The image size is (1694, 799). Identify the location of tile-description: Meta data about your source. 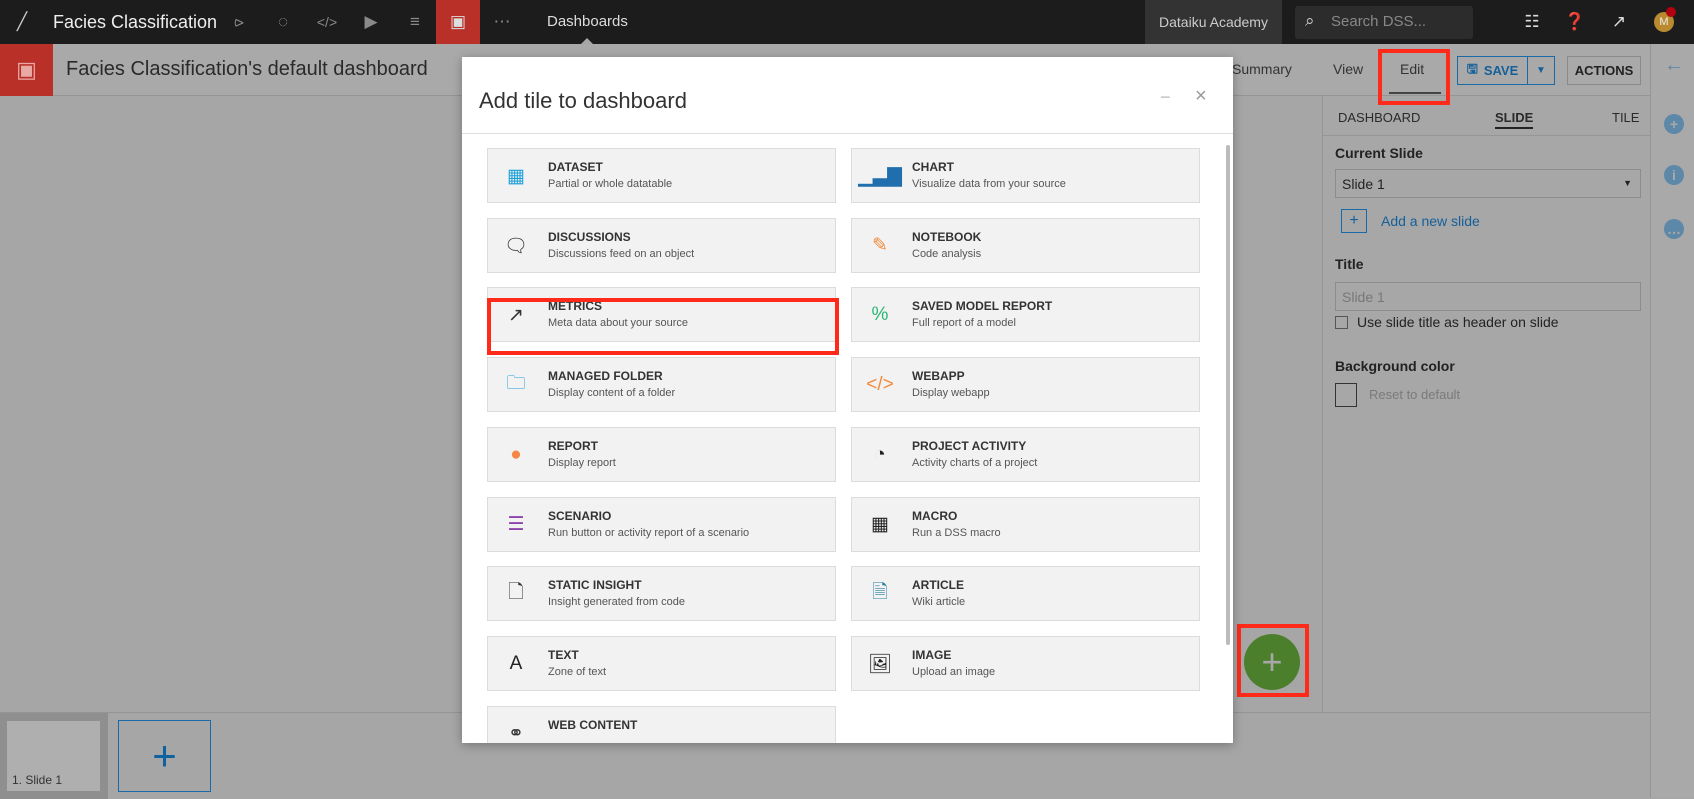
(618, 323).